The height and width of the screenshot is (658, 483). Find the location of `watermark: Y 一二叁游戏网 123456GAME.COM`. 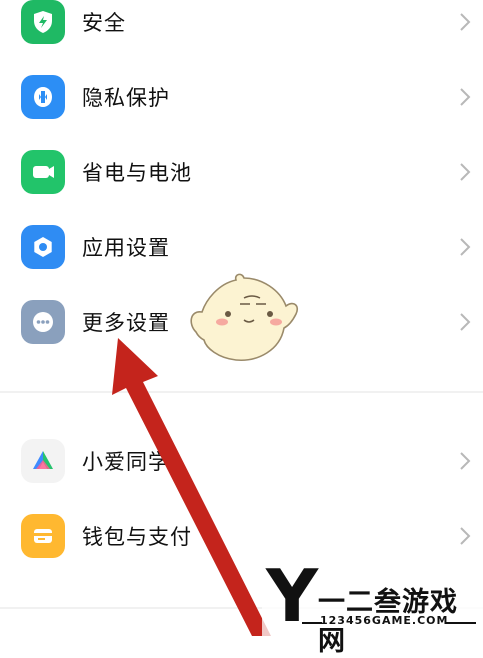

watermark: Y 一二叁游戏网 123456GAME.COM is located at coordinates (372, 608).